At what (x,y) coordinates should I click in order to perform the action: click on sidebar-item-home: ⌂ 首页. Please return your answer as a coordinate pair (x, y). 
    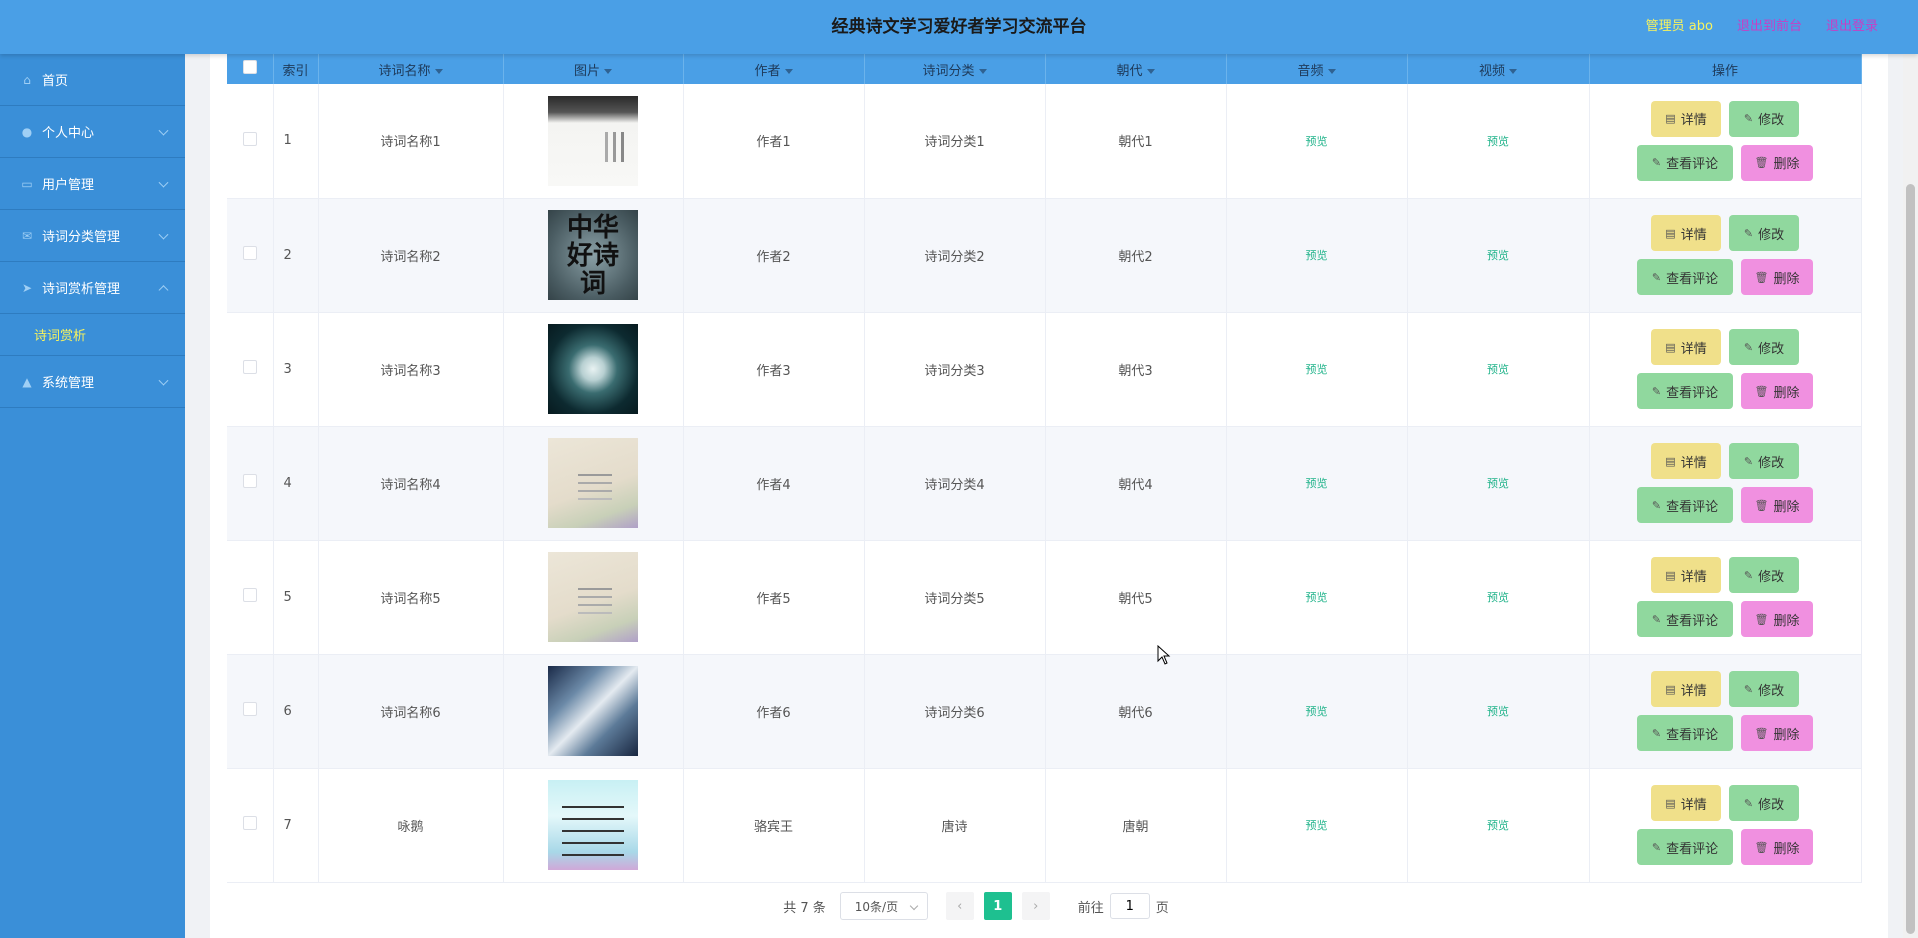
    Looking at the image, I should click on (92, 80).